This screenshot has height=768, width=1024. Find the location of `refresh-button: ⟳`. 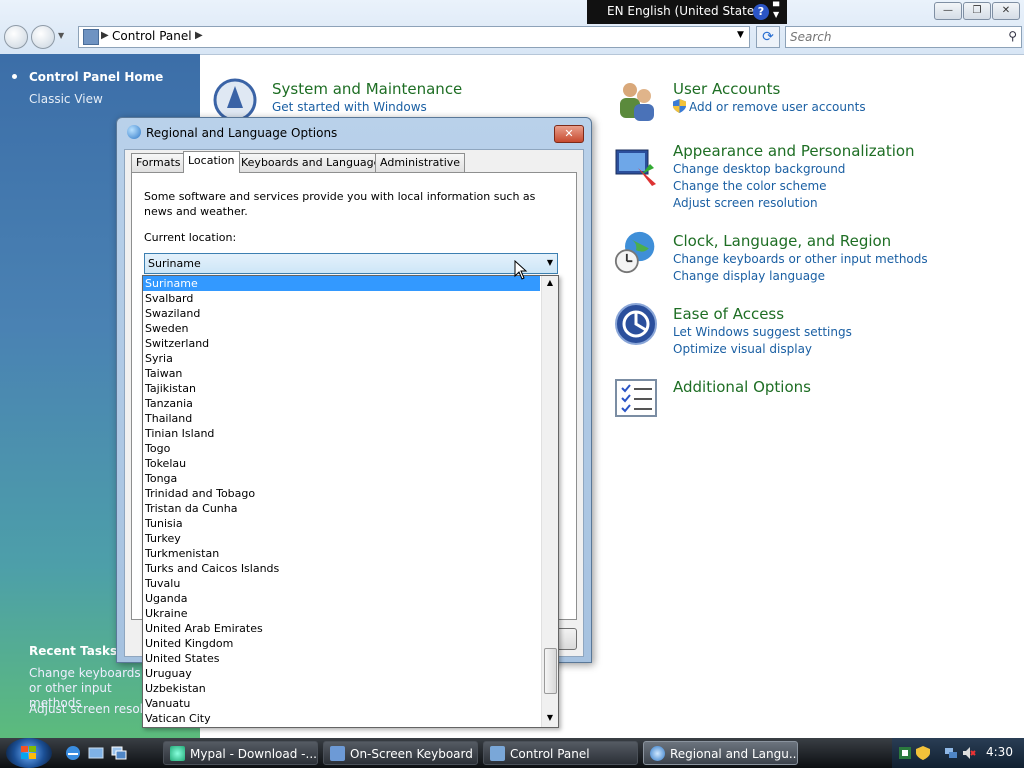

refresh-button: ⟳ is located at coordinates (768, 37).